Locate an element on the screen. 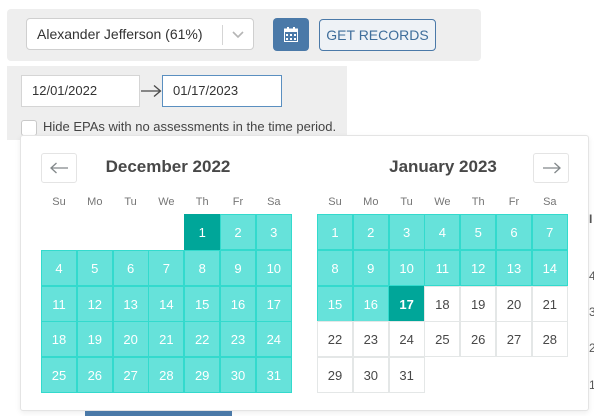  day-cell-december-20: 20 is located at coordinates (130, 339).